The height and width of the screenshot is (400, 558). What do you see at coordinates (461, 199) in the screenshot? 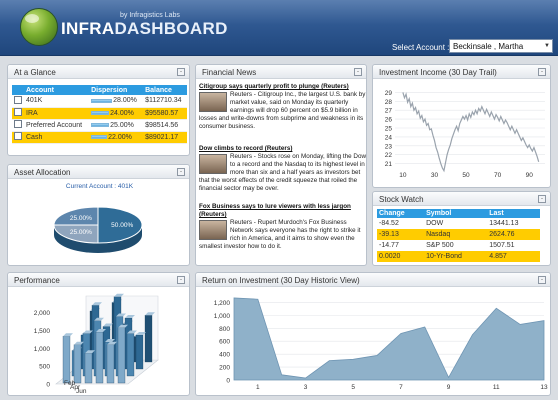
I see `panel-header: Stock Watch -` at bounding box center [461, 199].